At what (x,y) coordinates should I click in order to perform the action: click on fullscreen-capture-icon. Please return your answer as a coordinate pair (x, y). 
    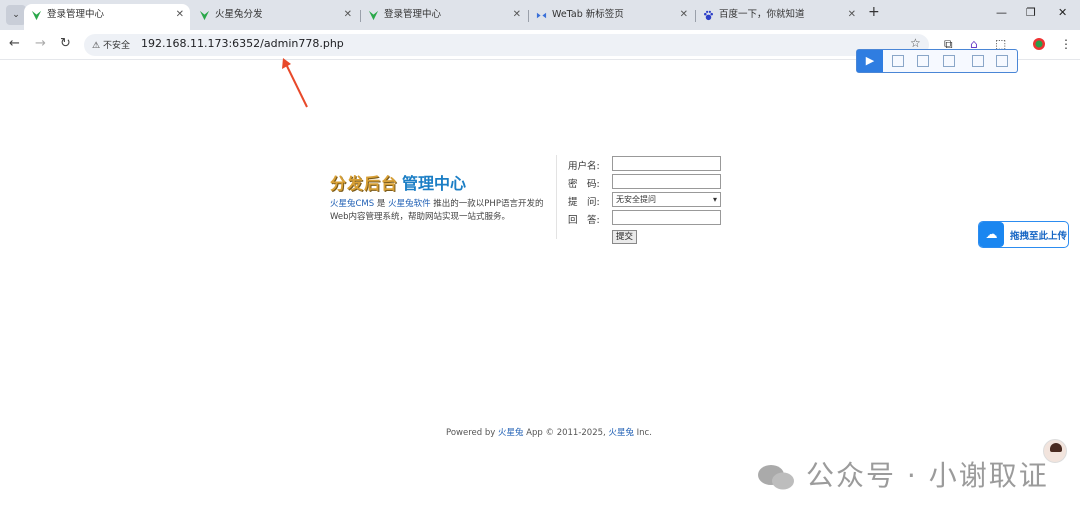
    Looking at the image, I should click on (898, 61).